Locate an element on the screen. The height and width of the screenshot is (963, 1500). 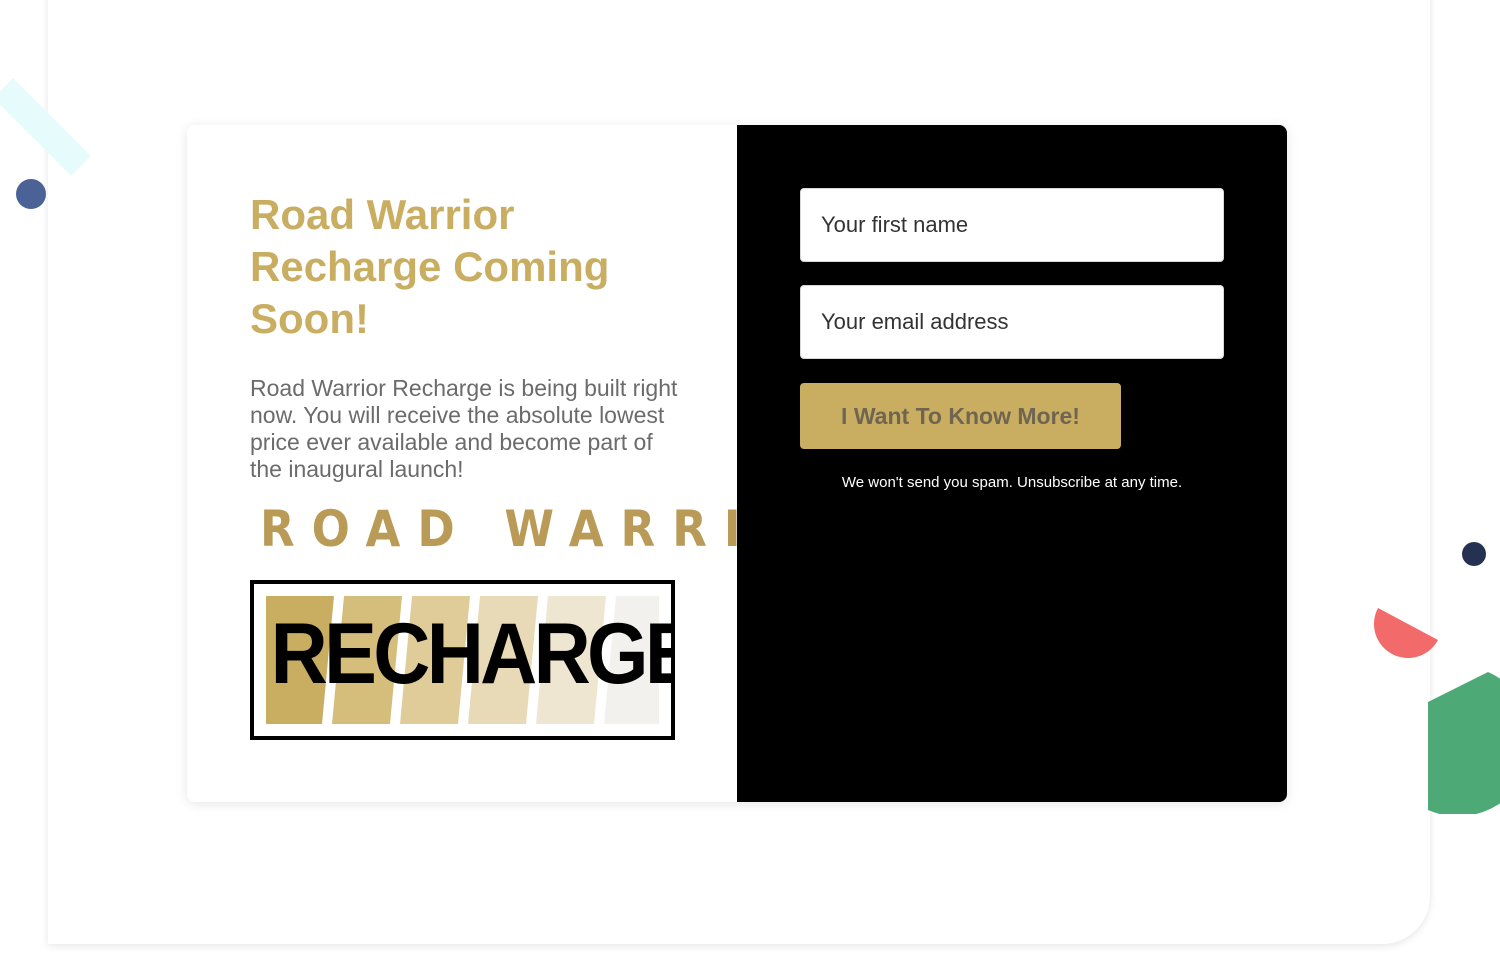
first-name-input is located at coordinates (1012, 225).